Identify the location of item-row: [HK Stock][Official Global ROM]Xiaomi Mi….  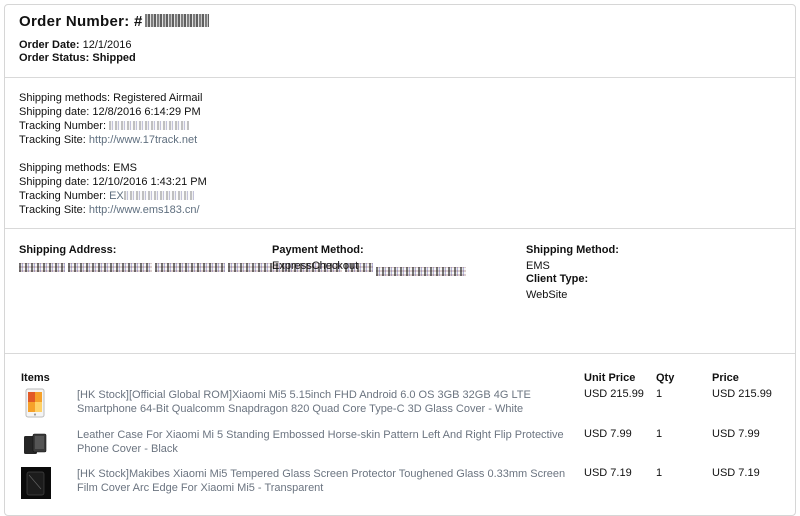
(400, 406).